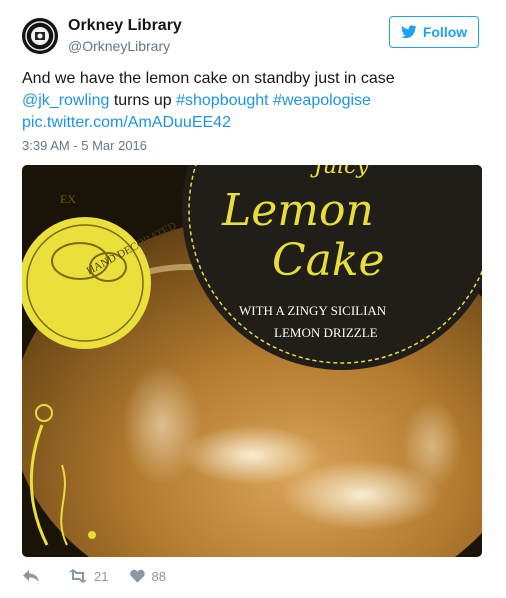 The image size is (506, 598). I want to click on hashtag-link-weapologise: #weapologise, so click(322, 100).